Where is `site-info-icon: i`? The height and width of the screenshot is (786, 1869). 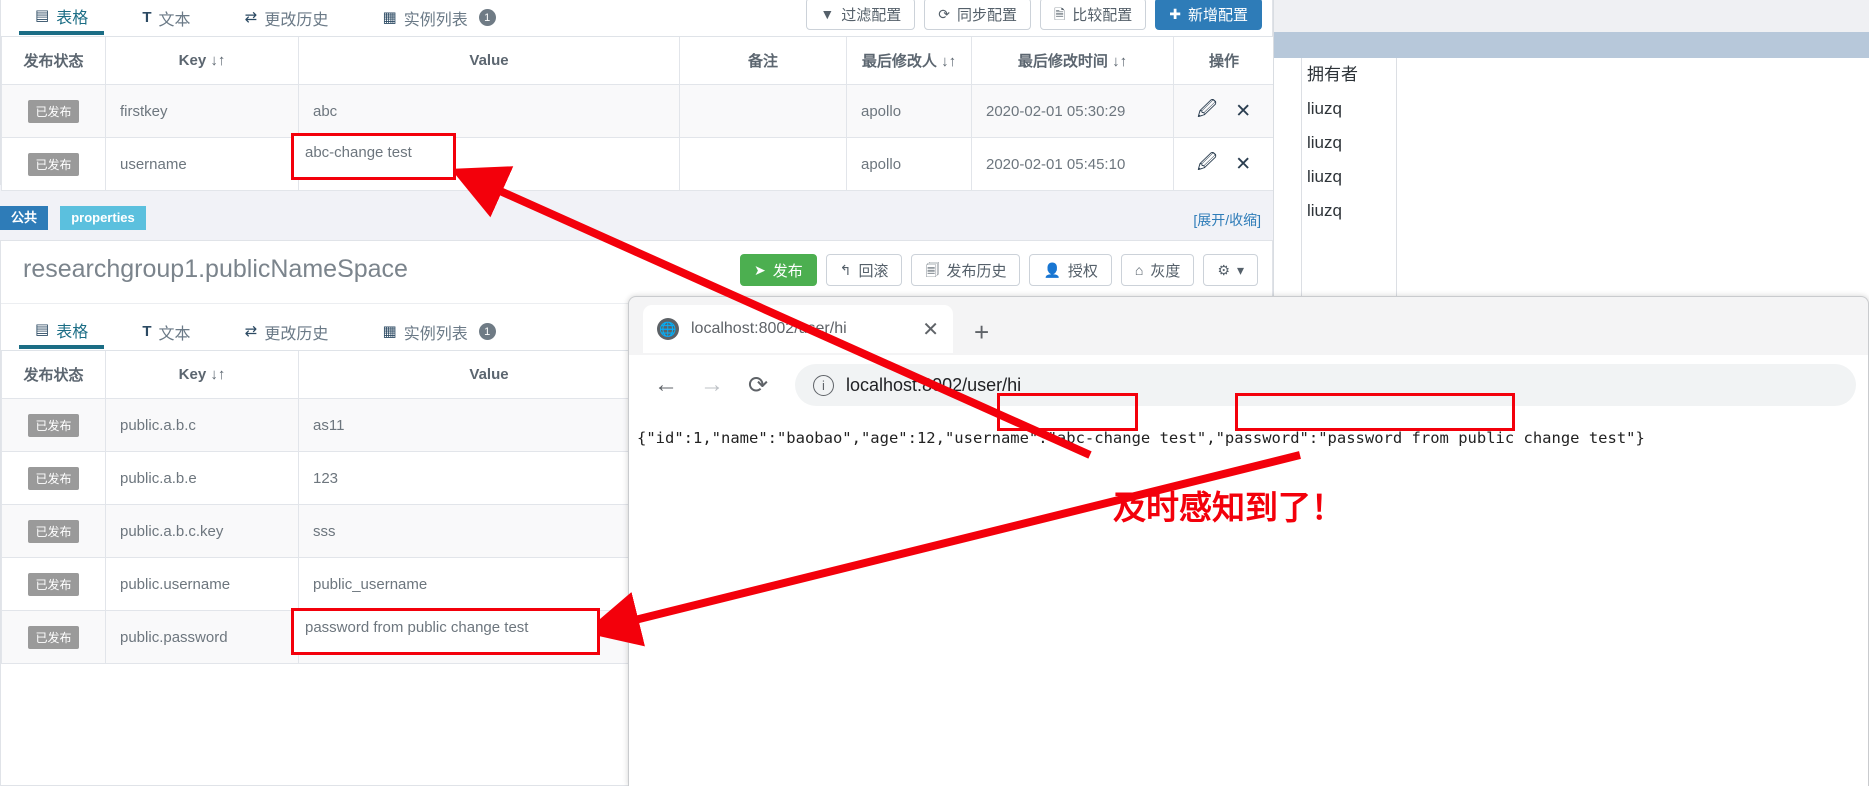
site-info-icon: i is located at coordinates (823, 385).